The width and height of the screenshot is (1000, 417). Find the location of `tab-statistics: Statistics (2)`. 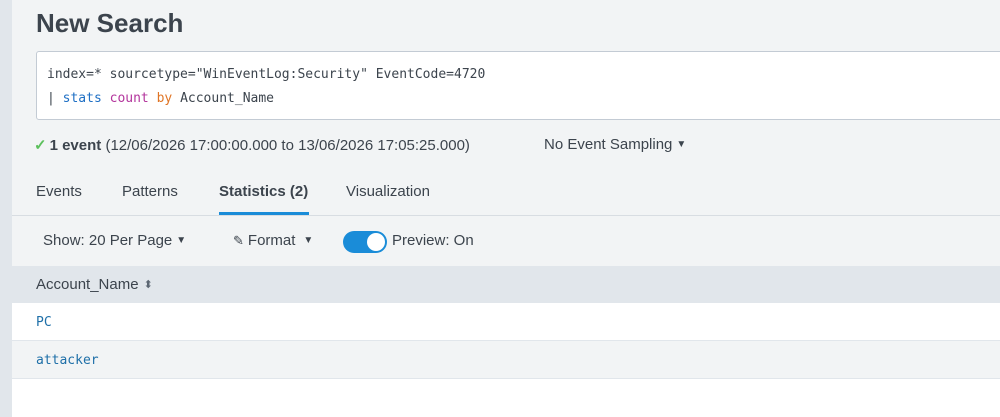

tab-statistics: Statistics (2) is located at coordinates (263, 191).